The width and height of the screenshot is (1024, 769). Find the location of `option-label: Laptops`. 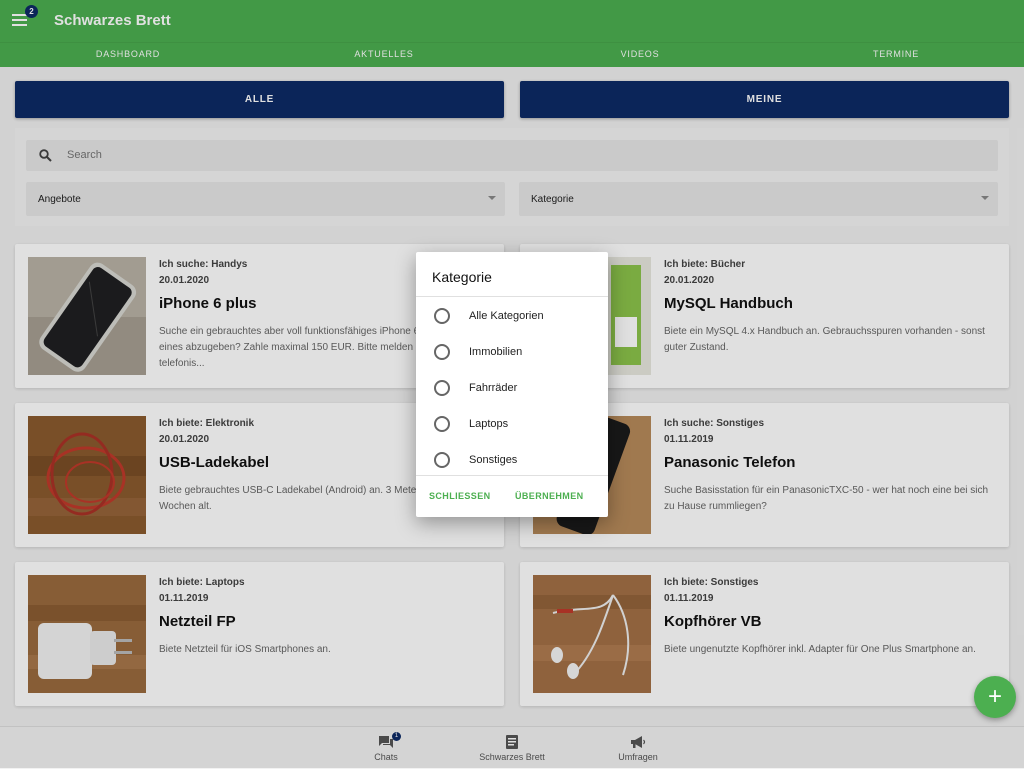

option-label: Laptops is located at coordinates (489, 424).